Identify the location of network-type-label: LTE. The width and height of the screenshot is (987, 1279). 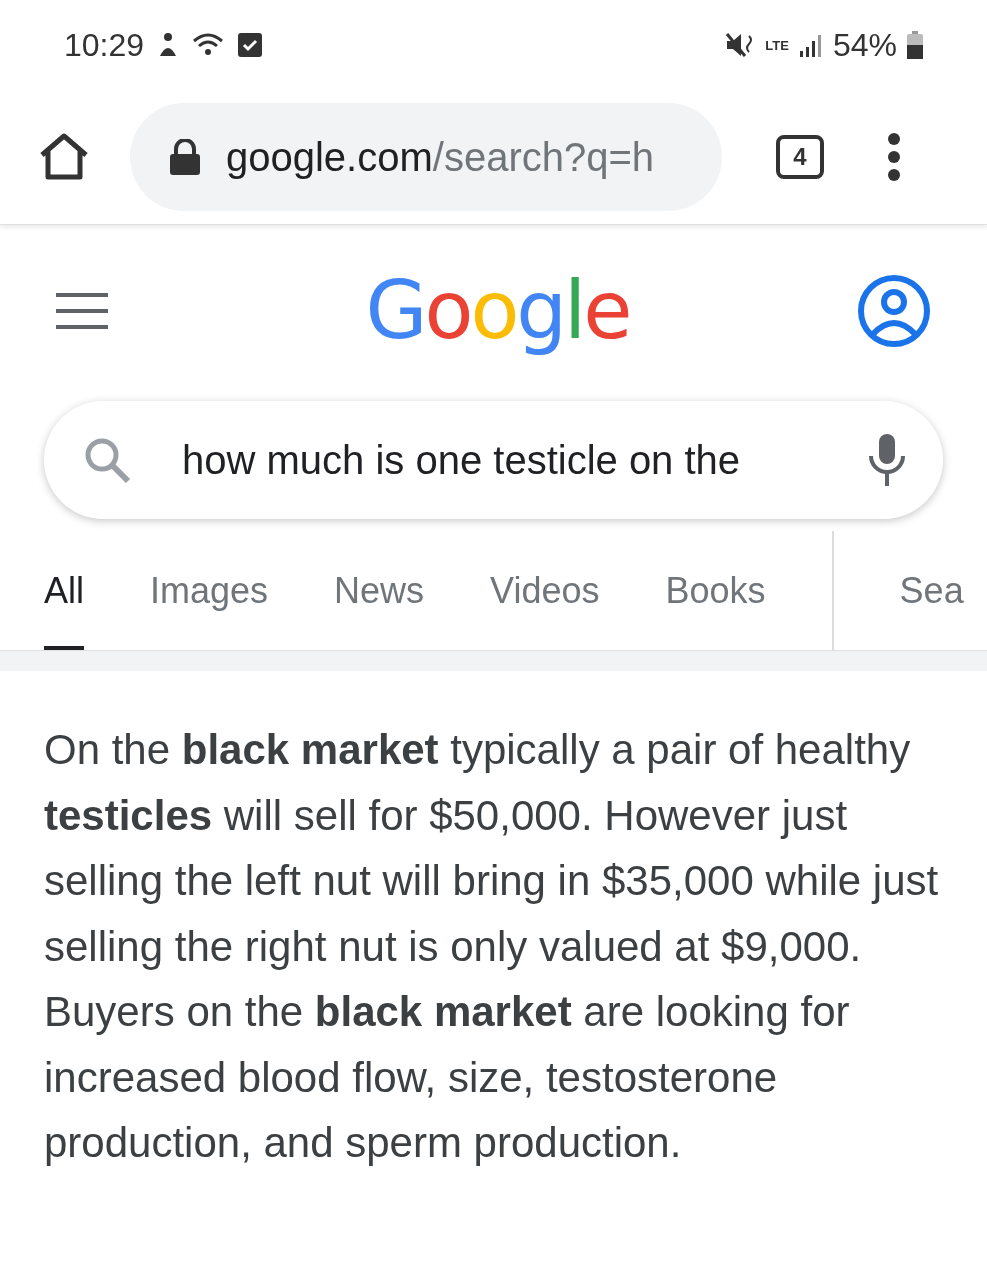
(777, 45).